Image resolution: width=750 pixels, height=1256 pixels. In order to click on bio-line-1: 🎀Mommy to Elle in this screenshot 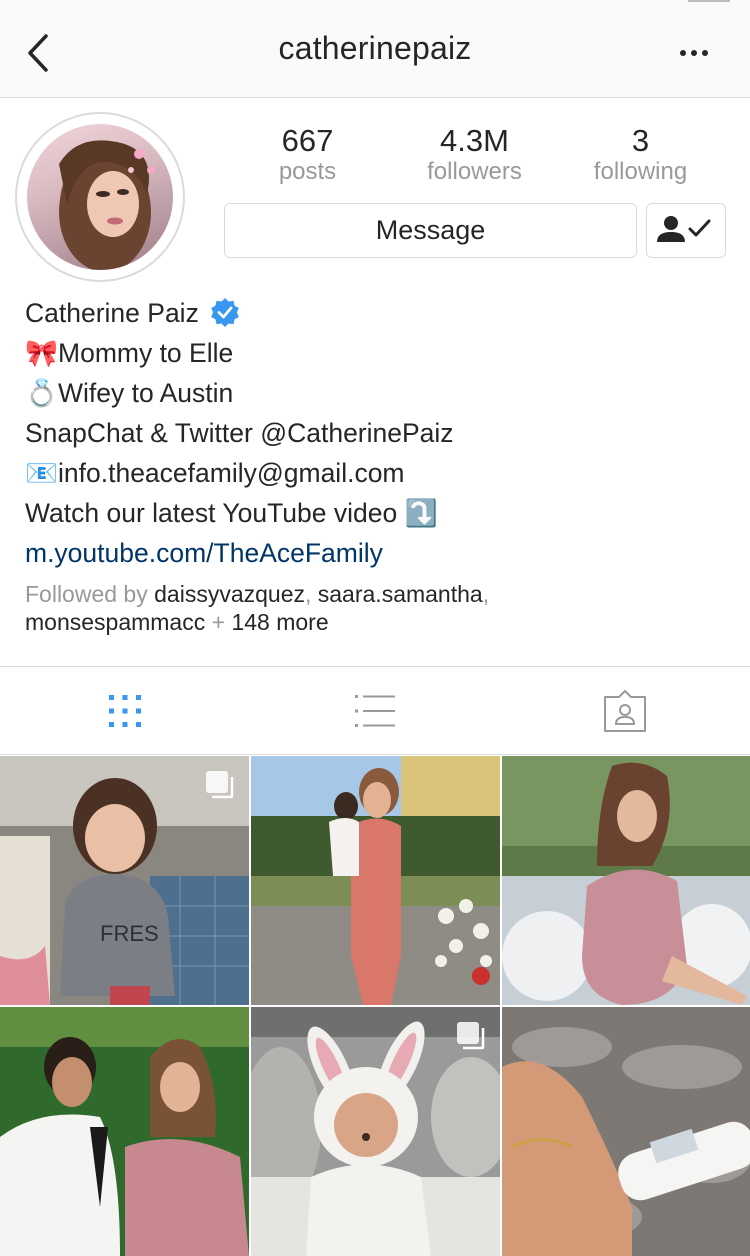, I will do `click(129, 353)`.